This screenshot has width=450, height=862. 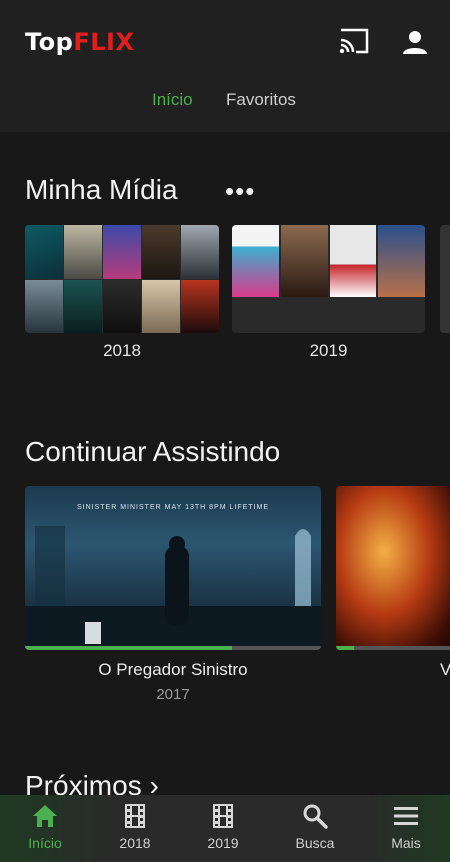 What do you see at coordinates (328, 350) in the screenshot?
I see `collection-label-2019: 2019` at bounding box center [328, 350].